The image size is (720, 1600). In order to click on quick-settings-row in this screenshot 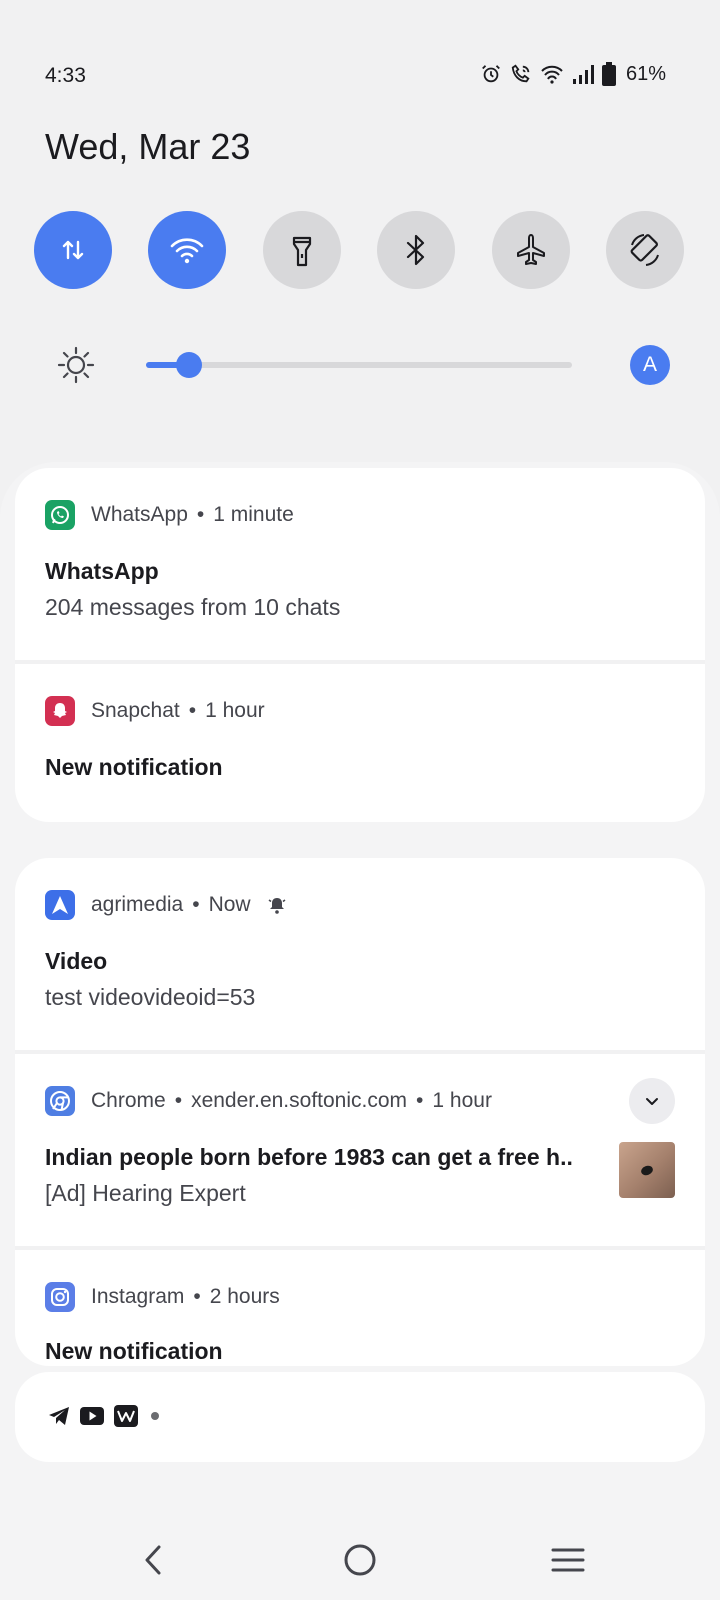, I will do `click(359, 250)`.